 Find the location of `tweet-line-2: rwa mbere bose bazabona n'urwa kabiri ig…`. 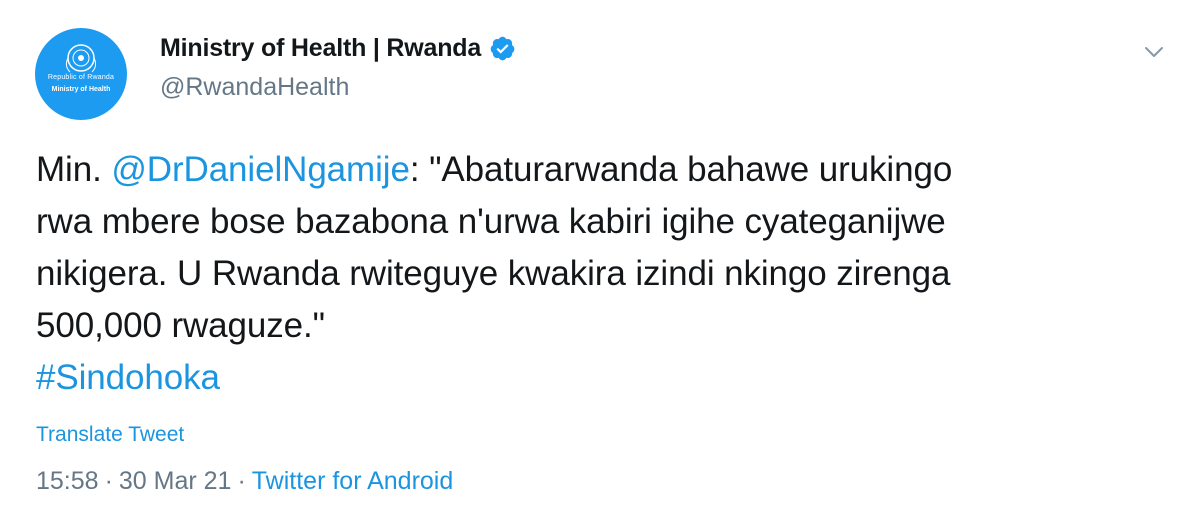

tweet-line-2: rwa mbere bose bazabona n'urwa kabiri ig… is located at coordinates (491, 221).